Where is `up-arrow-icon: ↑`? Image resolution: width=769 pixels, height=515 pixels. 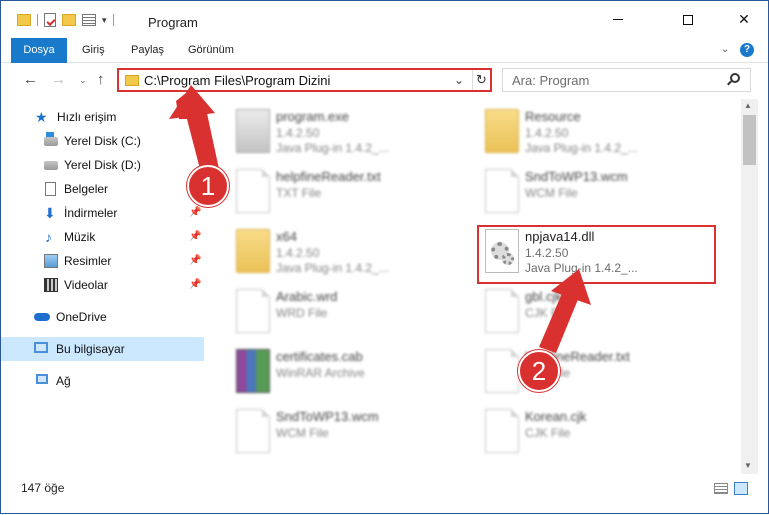
up-arrow-icon: ↑ is located at coordinates (101, 79).